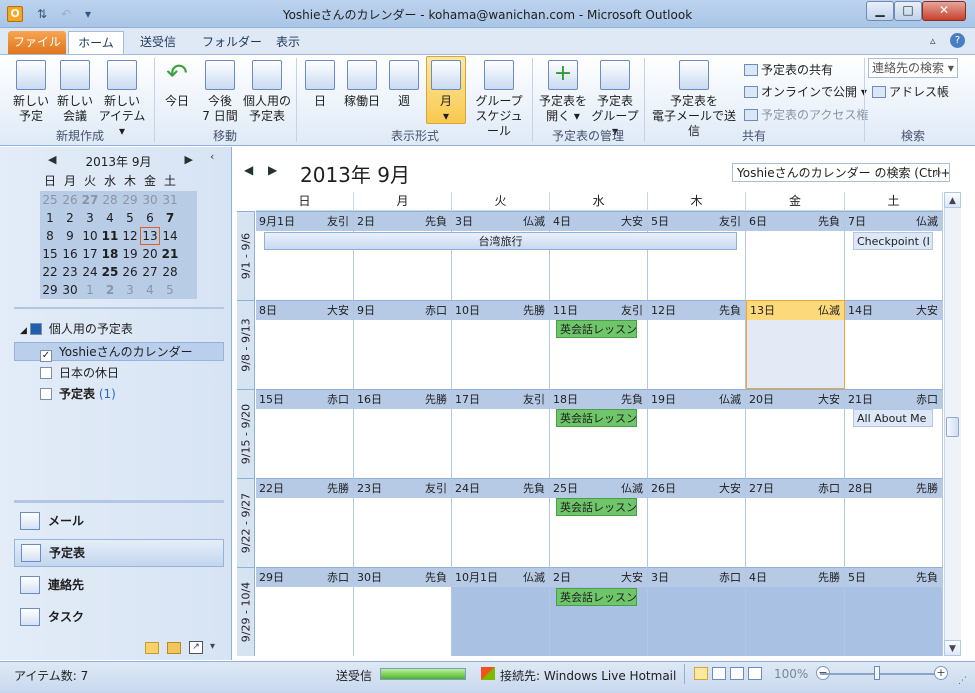 This screenshot has width=975, height=693. I want to click on publish-online-button: オンラインで公開 ▾, so click(805, 91).